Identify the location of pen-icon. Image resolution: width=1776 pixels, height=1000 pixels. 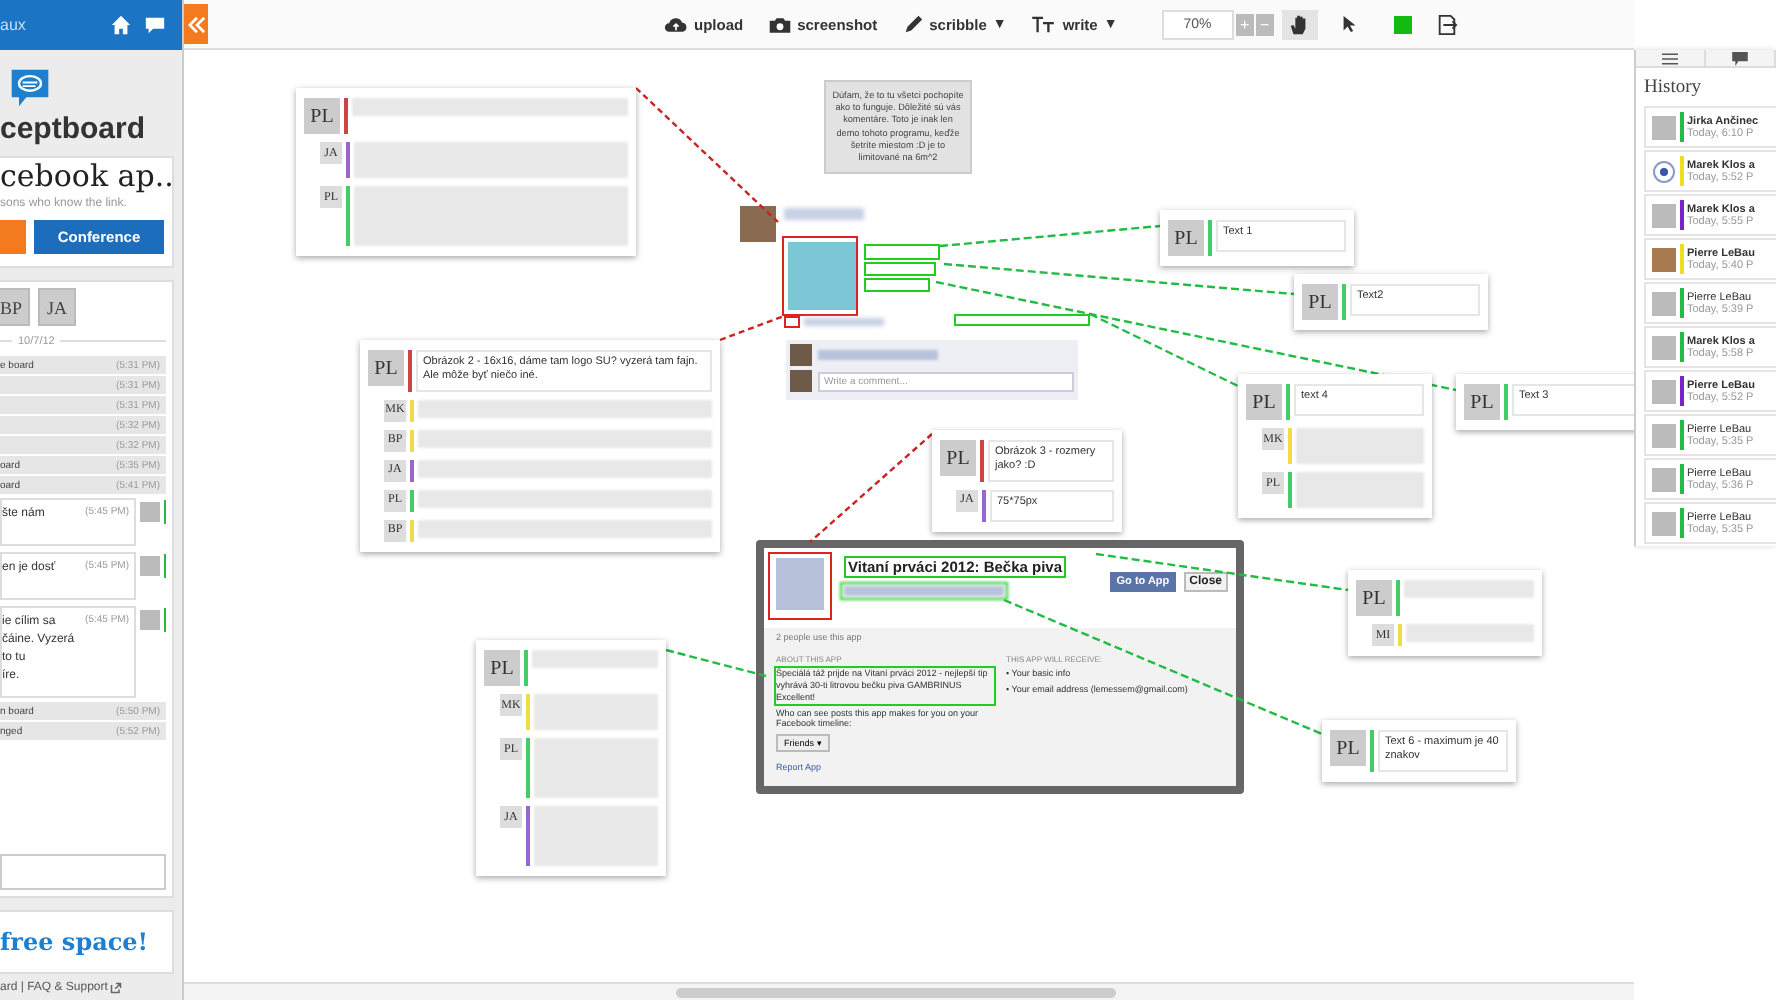
(912, 24).